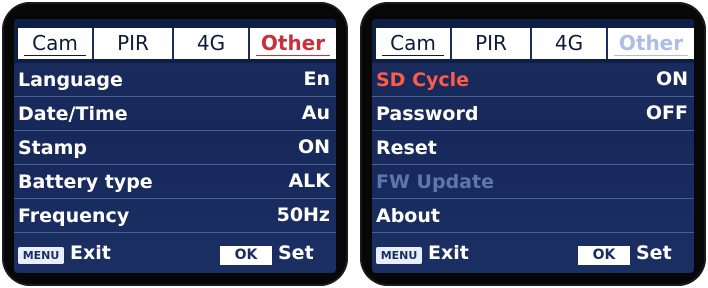  Describe the element at coordinates (423, 80) in the screenshot. I see `row-label: SD Cycle` at that location.